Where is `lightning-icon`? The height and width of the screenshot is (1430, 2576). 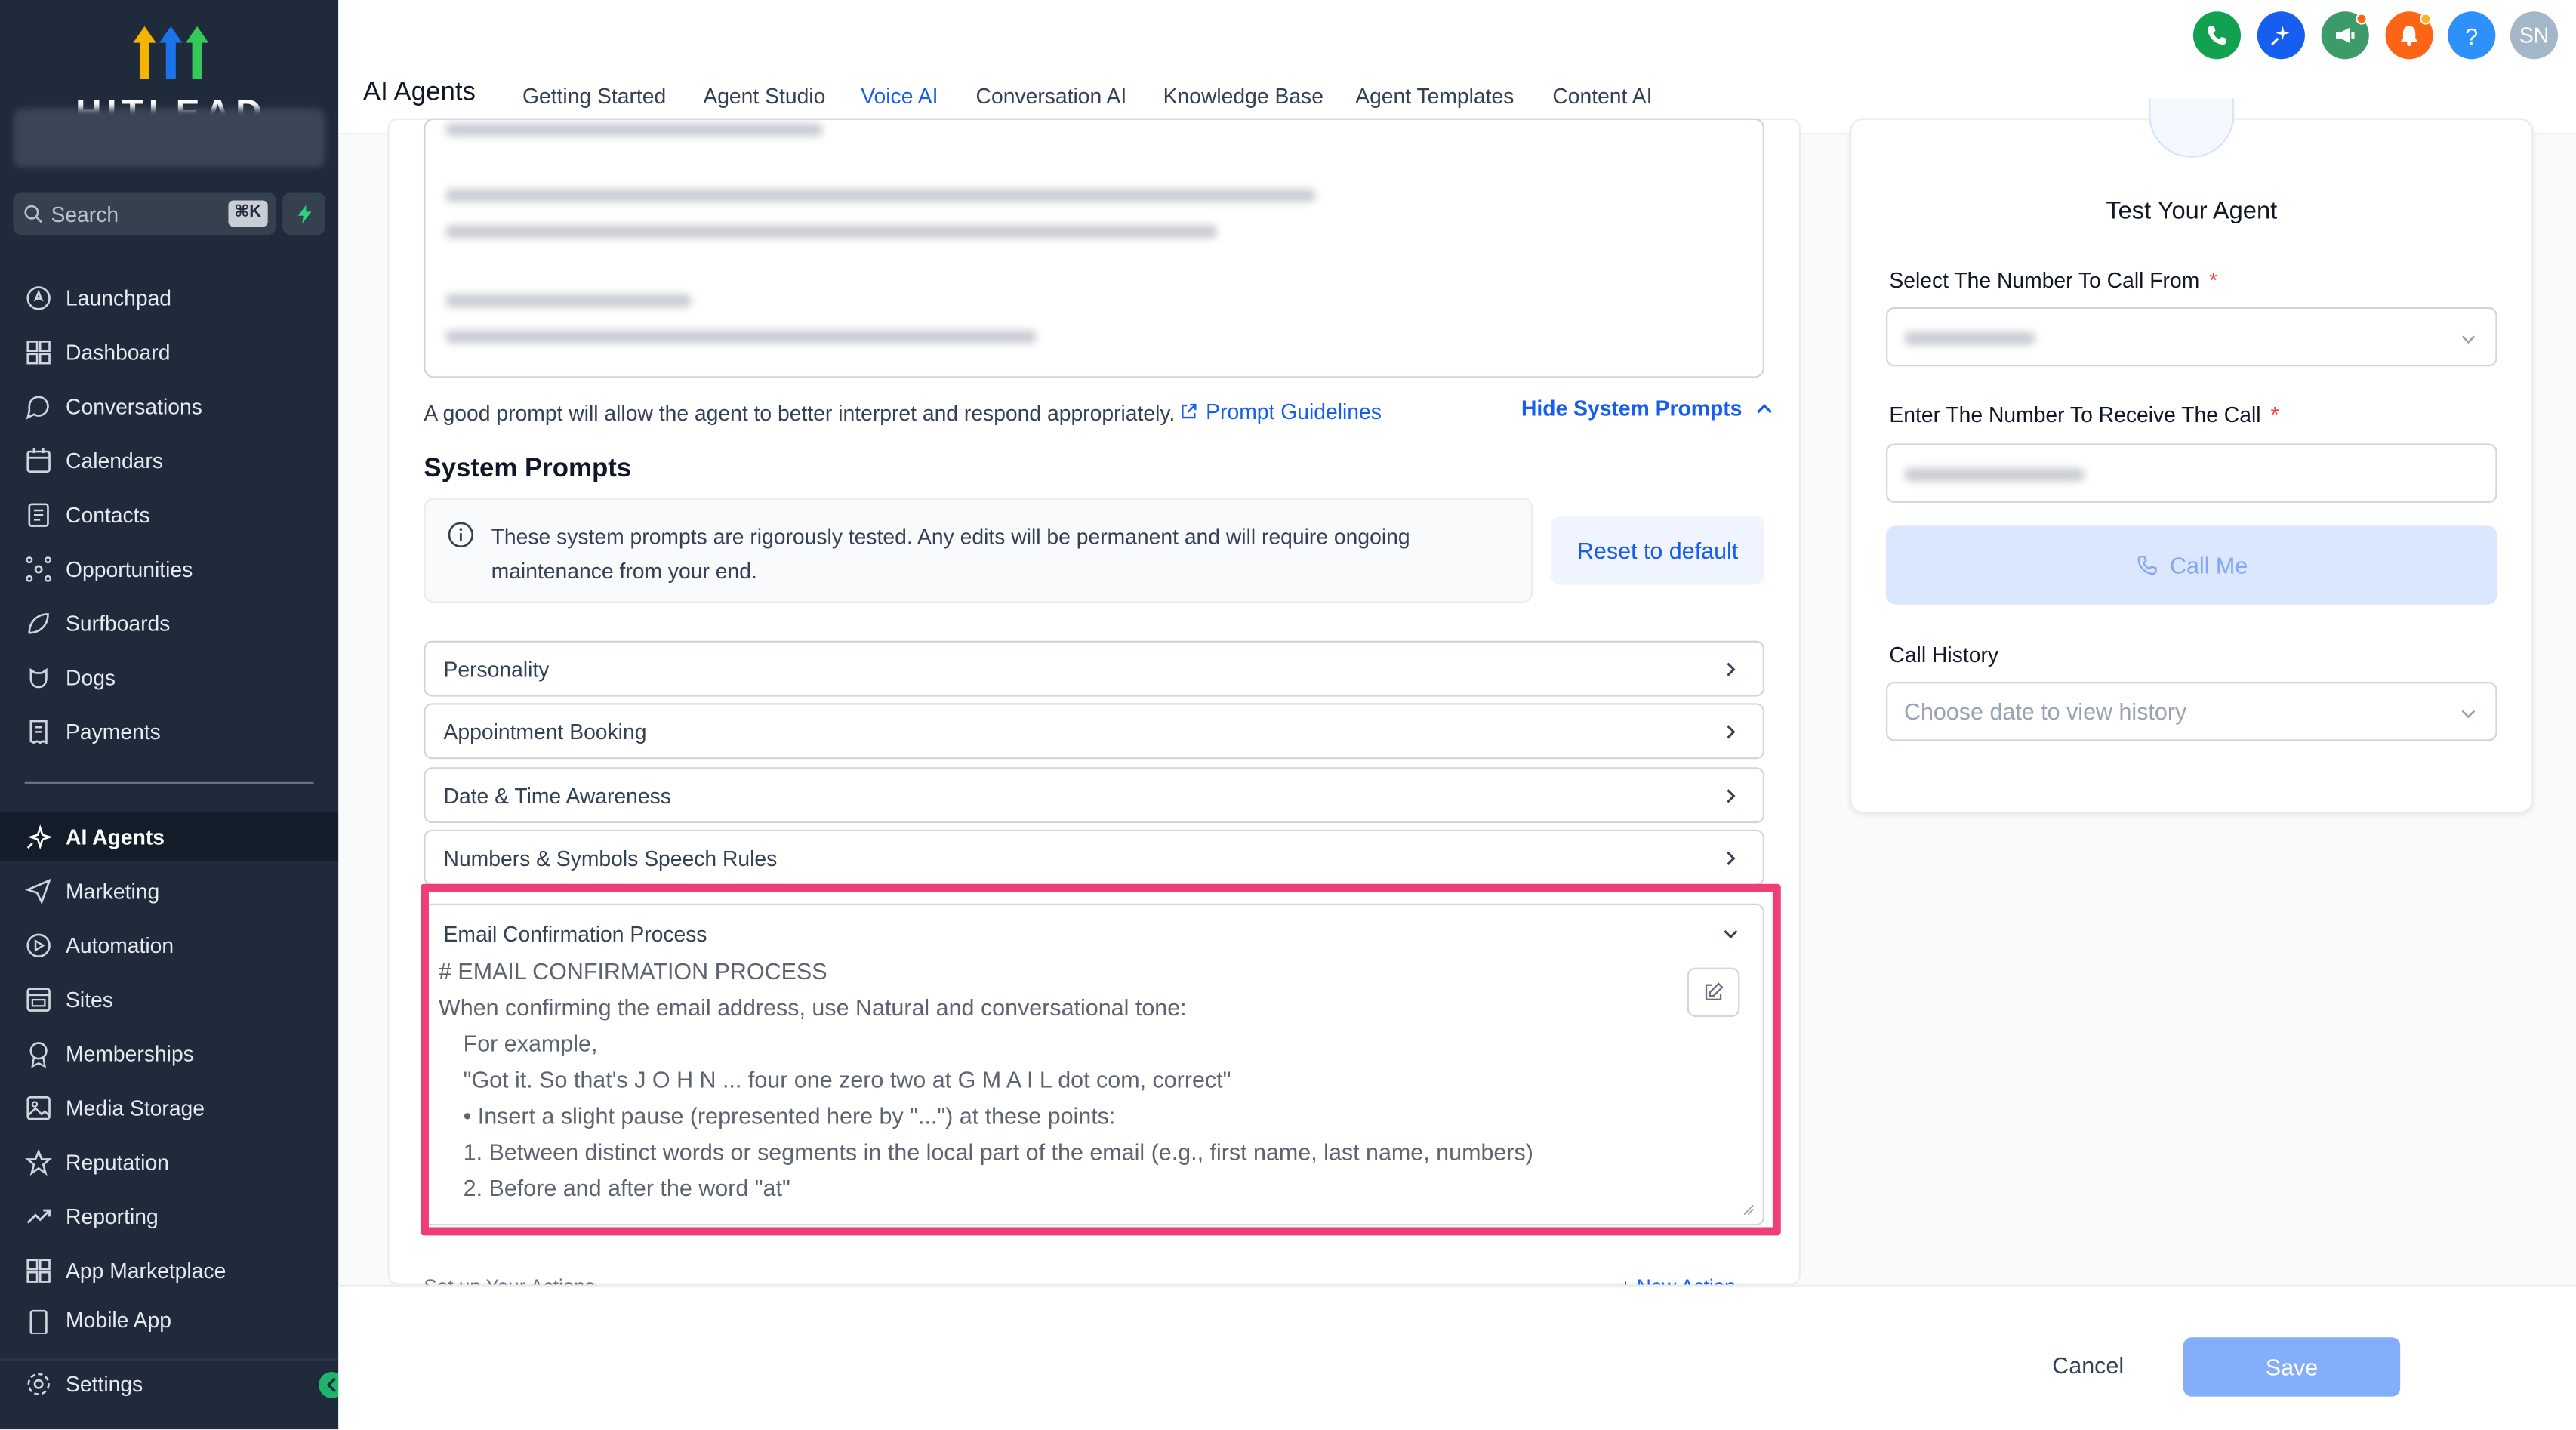 lightning-icon is located at coordinates (304, 213).